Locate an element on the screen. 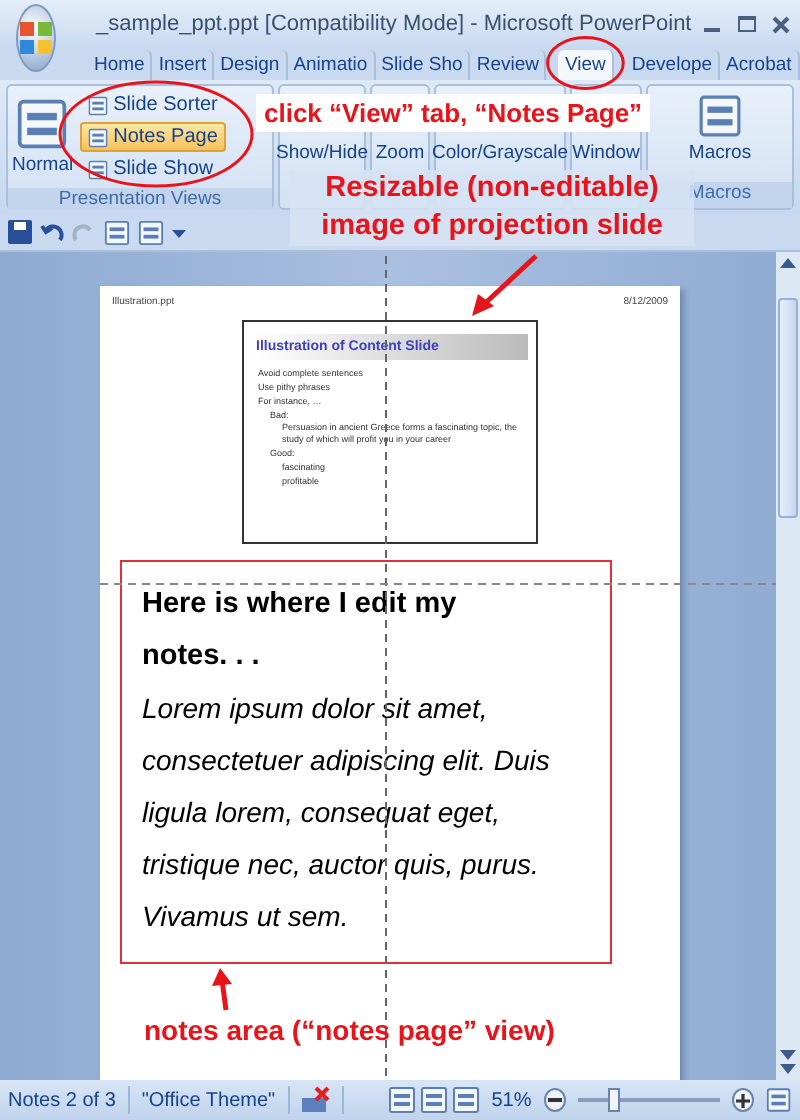 This screenshot has height=1120, width=800. highlight-ellipse is located at coordinates (586, 63).